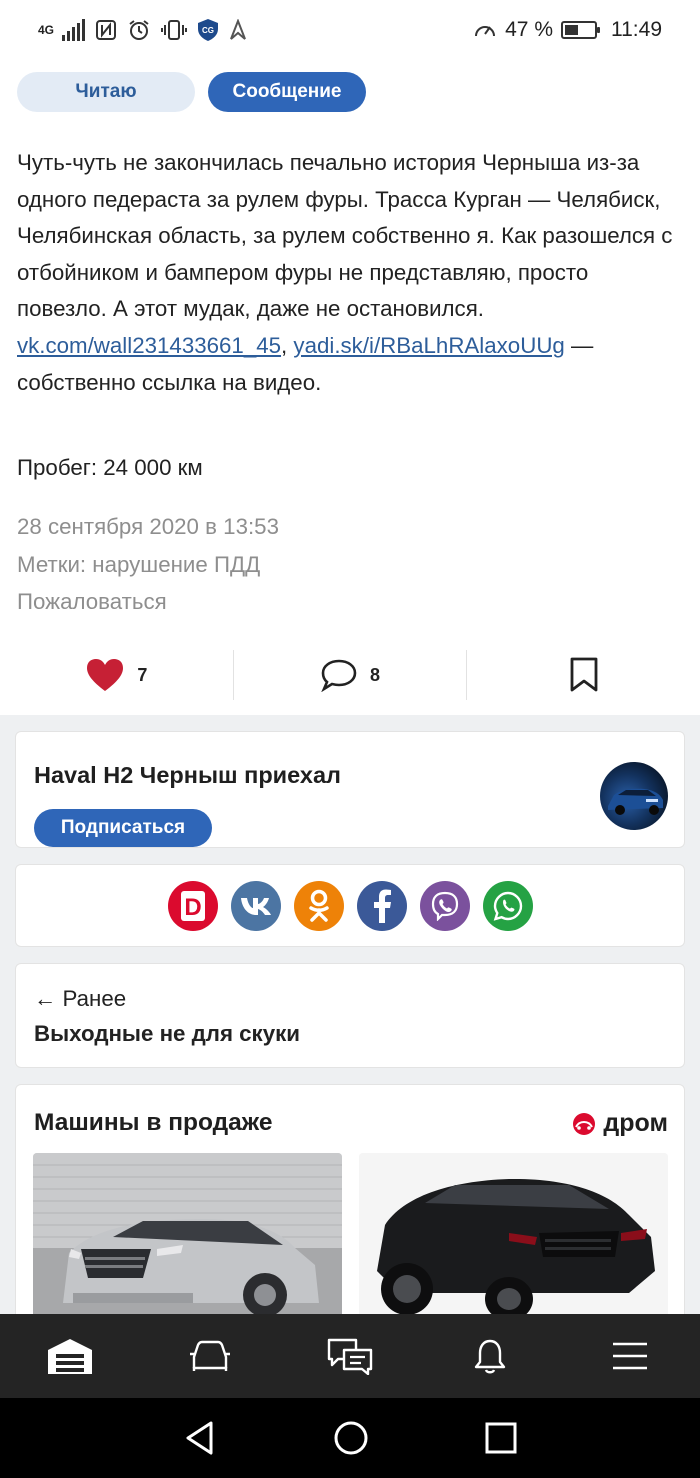 Image resolution: width=700 pixels, height=1478 pixels. What do you see at coordinates (339, 675) in the screenshot?
I see `comment-icon` at bounding box center [339, 675].